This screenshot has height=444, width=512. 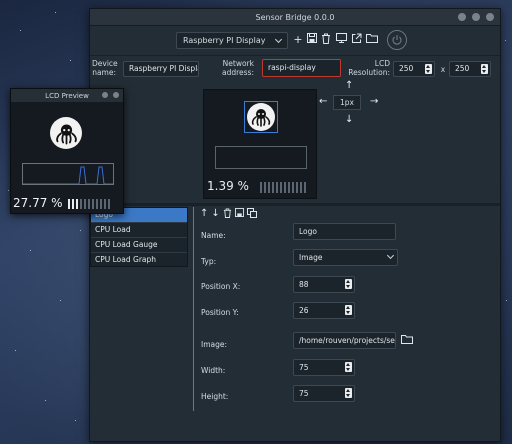 I want to click on cpu-load-text: 27.77 %, so click(x=38, y=203).